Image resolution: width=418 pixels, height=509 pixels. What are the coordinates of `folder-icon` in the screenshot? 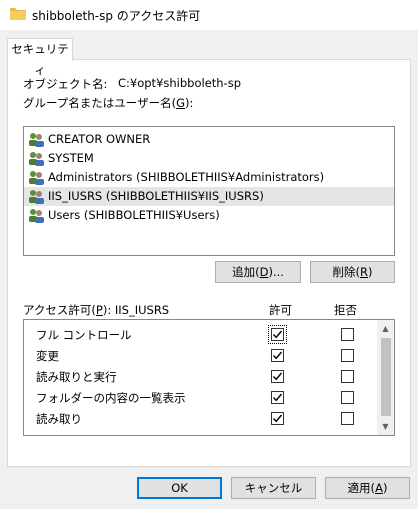 It's located at (18, 14).